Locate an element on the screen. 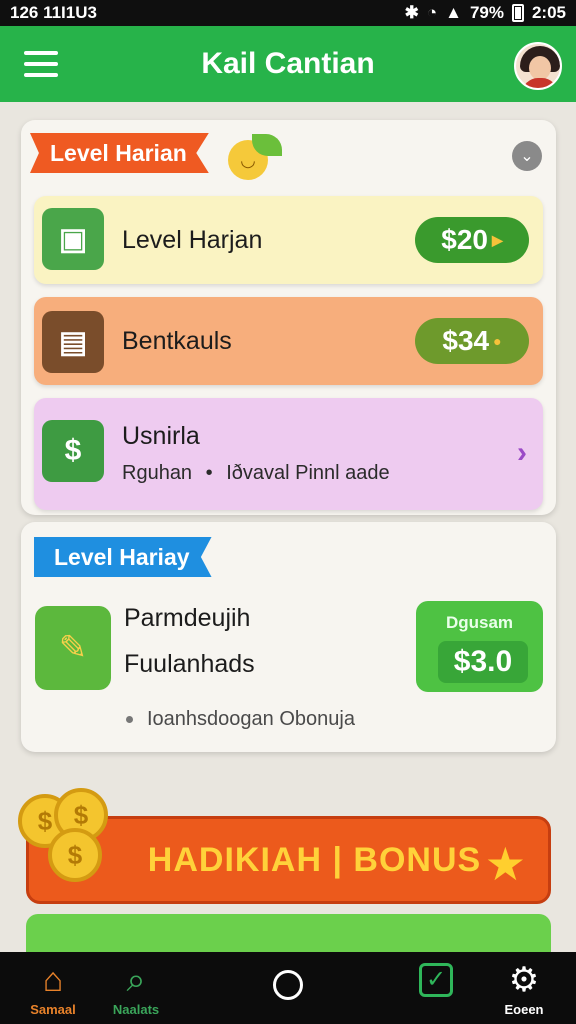 The width and height of the screenshot is (576, 1024). coin-stack-icon: $ $ $ is located at coordinates (73, 835).